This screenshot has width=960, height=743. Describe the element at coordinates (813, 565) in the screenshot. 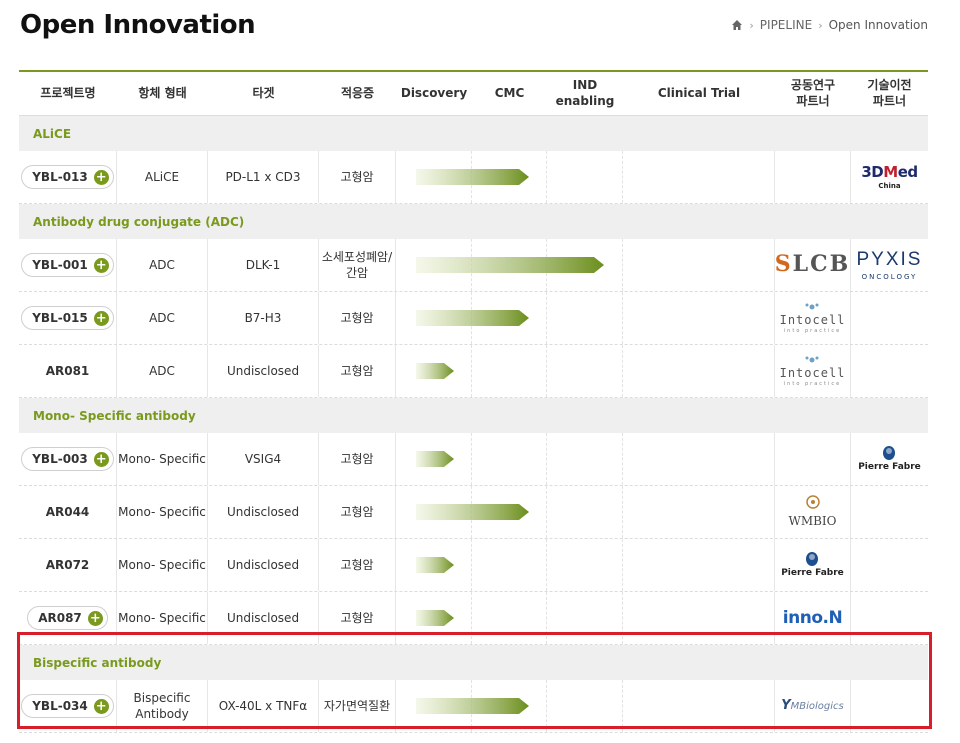

I see `cell-co-partner: Pierre Fabre` at that location.